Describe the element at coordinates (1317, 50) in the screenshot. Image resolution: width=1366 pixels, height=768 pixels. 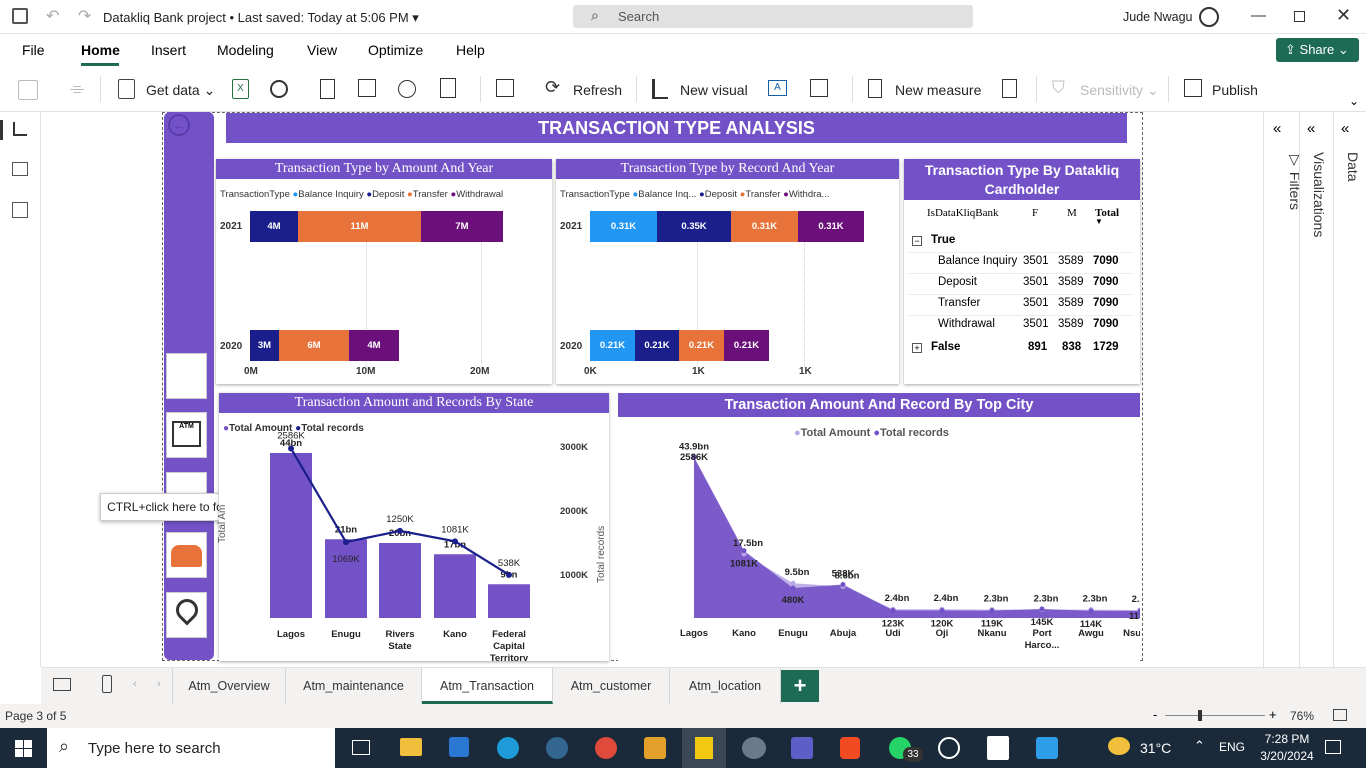
I see `share-button: ⇪ Share ⌄` at that location.